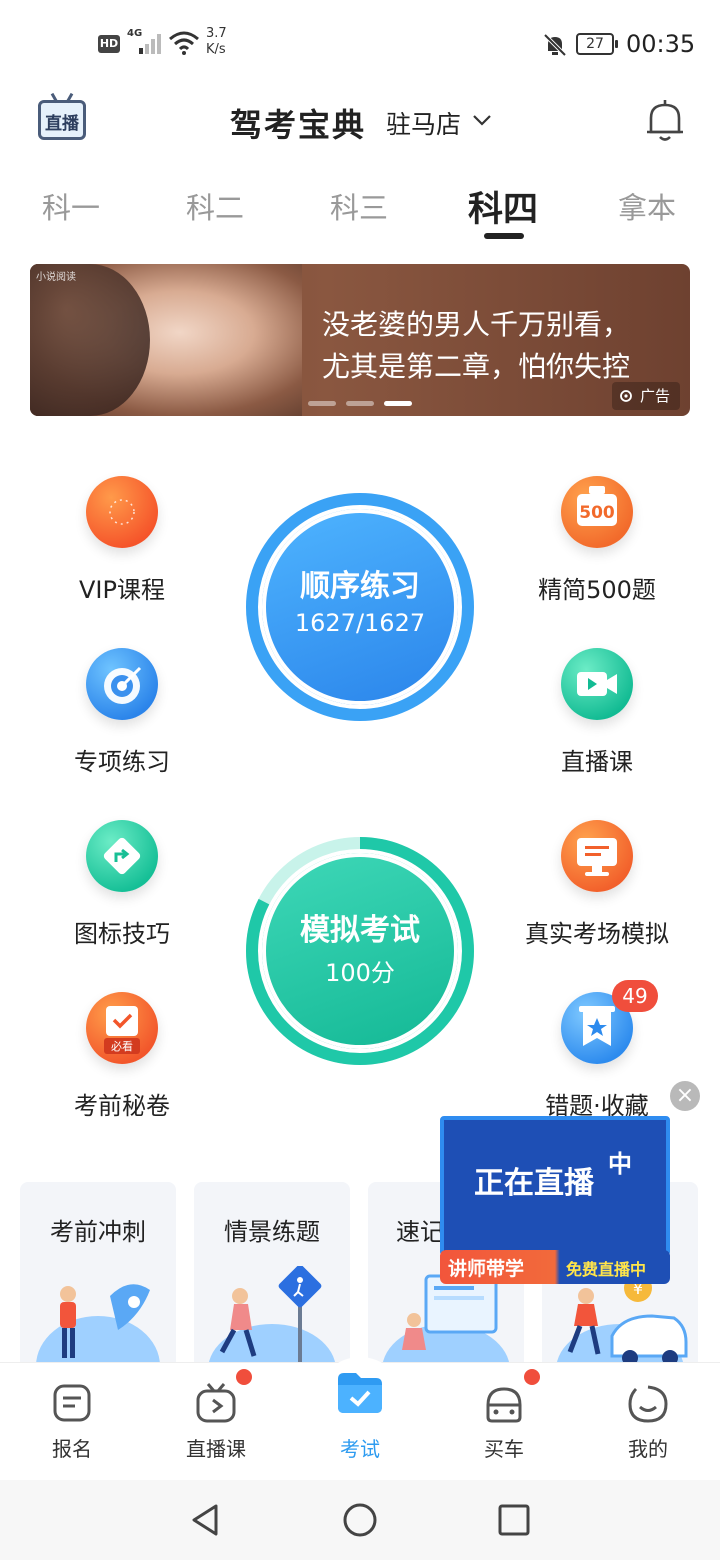 This screenshot has height=1560, width=720. Describe the element at coordinates (98, 1282) in the screenshot. I see `card-sprint: 考前冲刺` at that location.